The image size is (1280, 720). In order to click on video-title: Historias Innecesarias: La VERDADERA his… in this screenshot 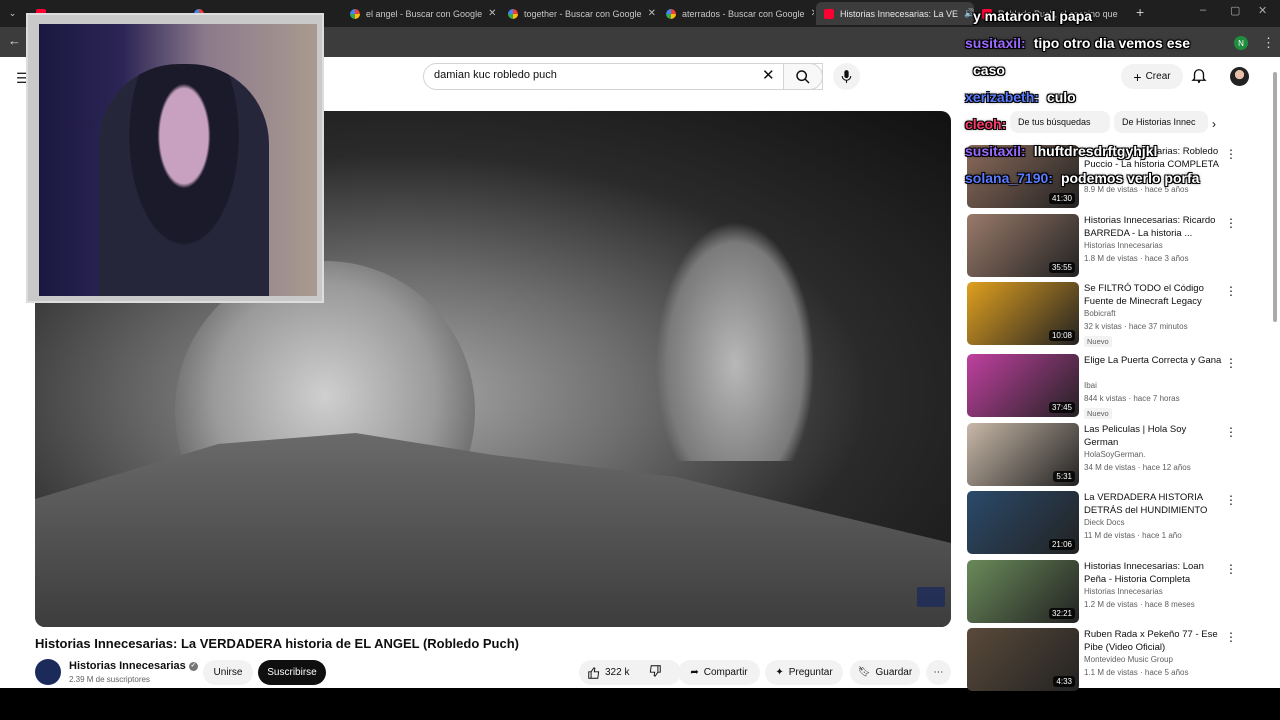, I will do `click(277, 643)`.